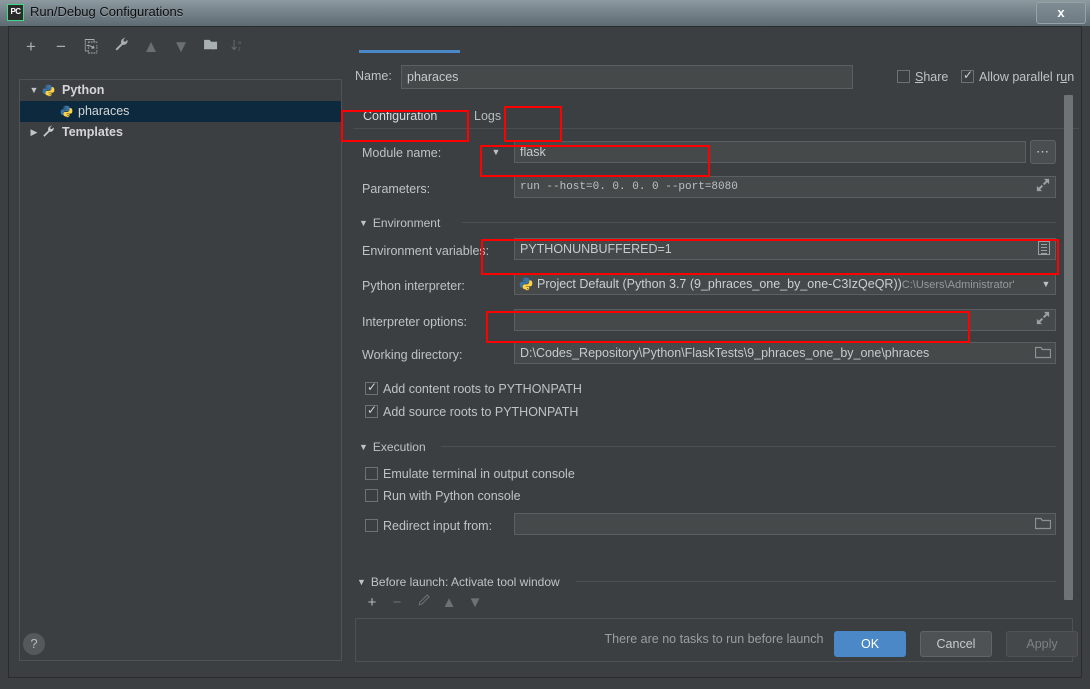 This screenshot has height=689, width=1090. I want to click on redirect-input-path-input, so click(785, 524).